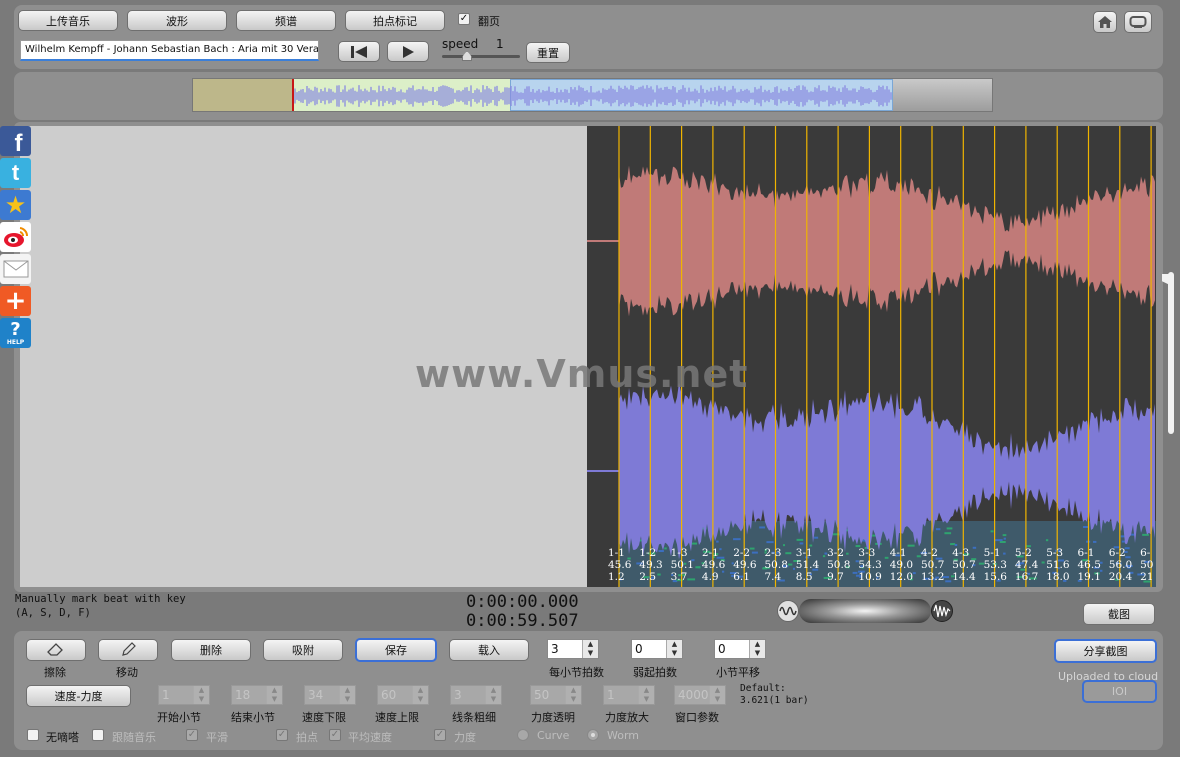 This screenshot has width=1180, height=757. I want to click on twitter-button: t, so click(15, 173).